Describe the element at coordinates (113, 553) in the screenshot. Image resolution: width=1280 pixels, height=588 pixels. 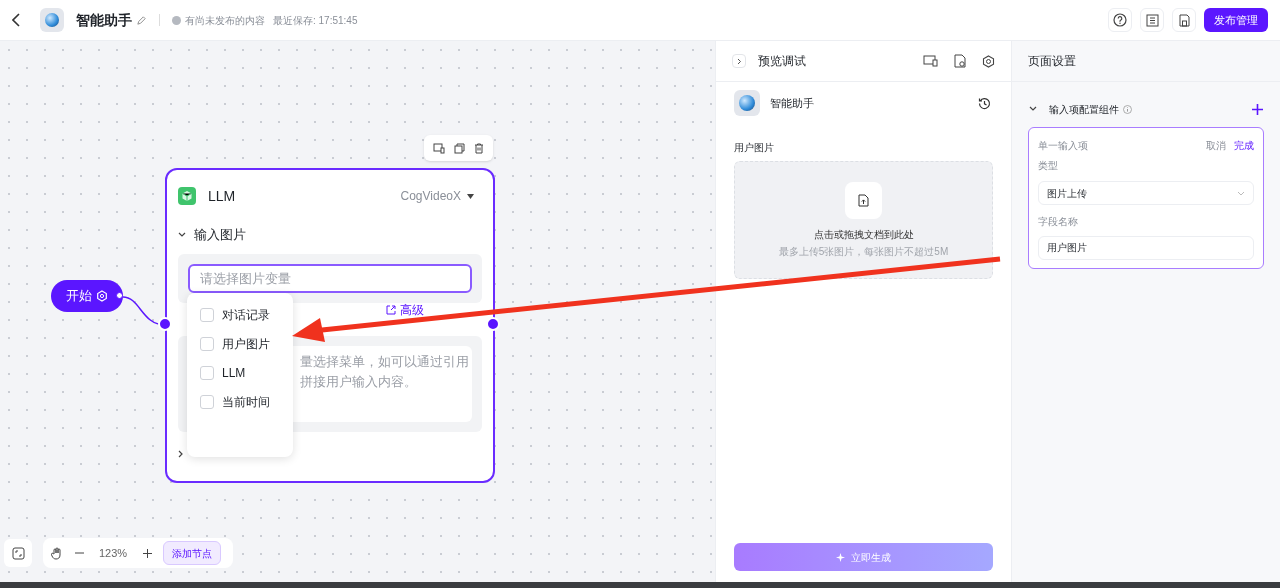
I see `zoom-level: 123%` at that location.